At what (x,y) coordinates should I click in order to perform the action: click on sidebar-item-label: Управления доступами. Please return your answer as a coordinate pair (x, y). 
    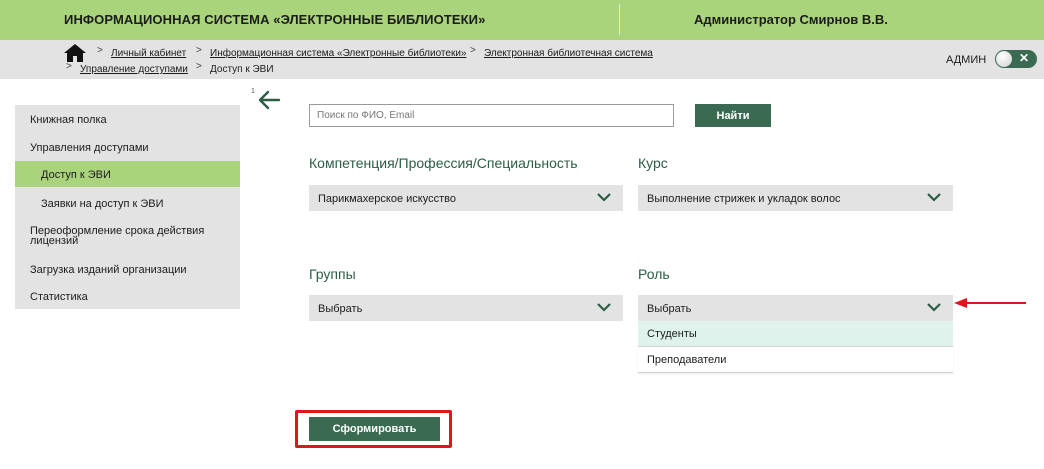
    Looking at the image, I should click on (89, 148).